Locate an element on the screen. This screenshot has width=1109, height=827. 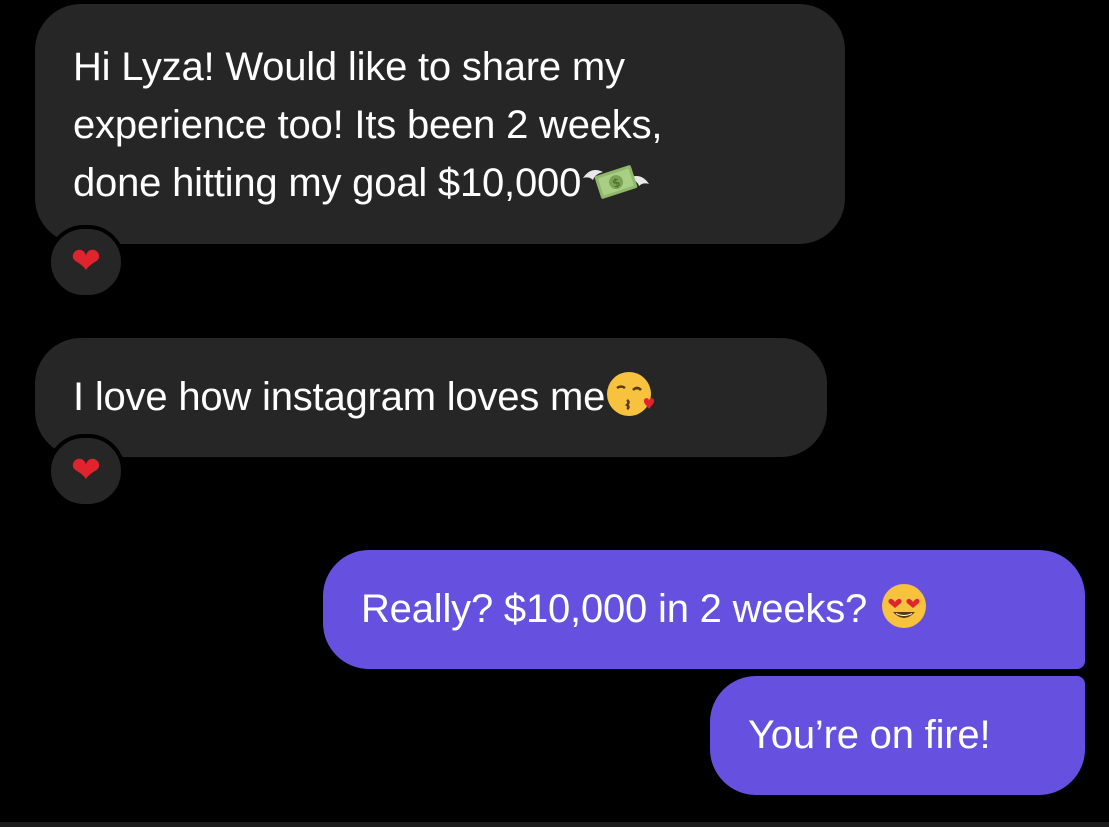
incoming-message-bubble: I love how instagram loves me is located at coordinates (431, 397).